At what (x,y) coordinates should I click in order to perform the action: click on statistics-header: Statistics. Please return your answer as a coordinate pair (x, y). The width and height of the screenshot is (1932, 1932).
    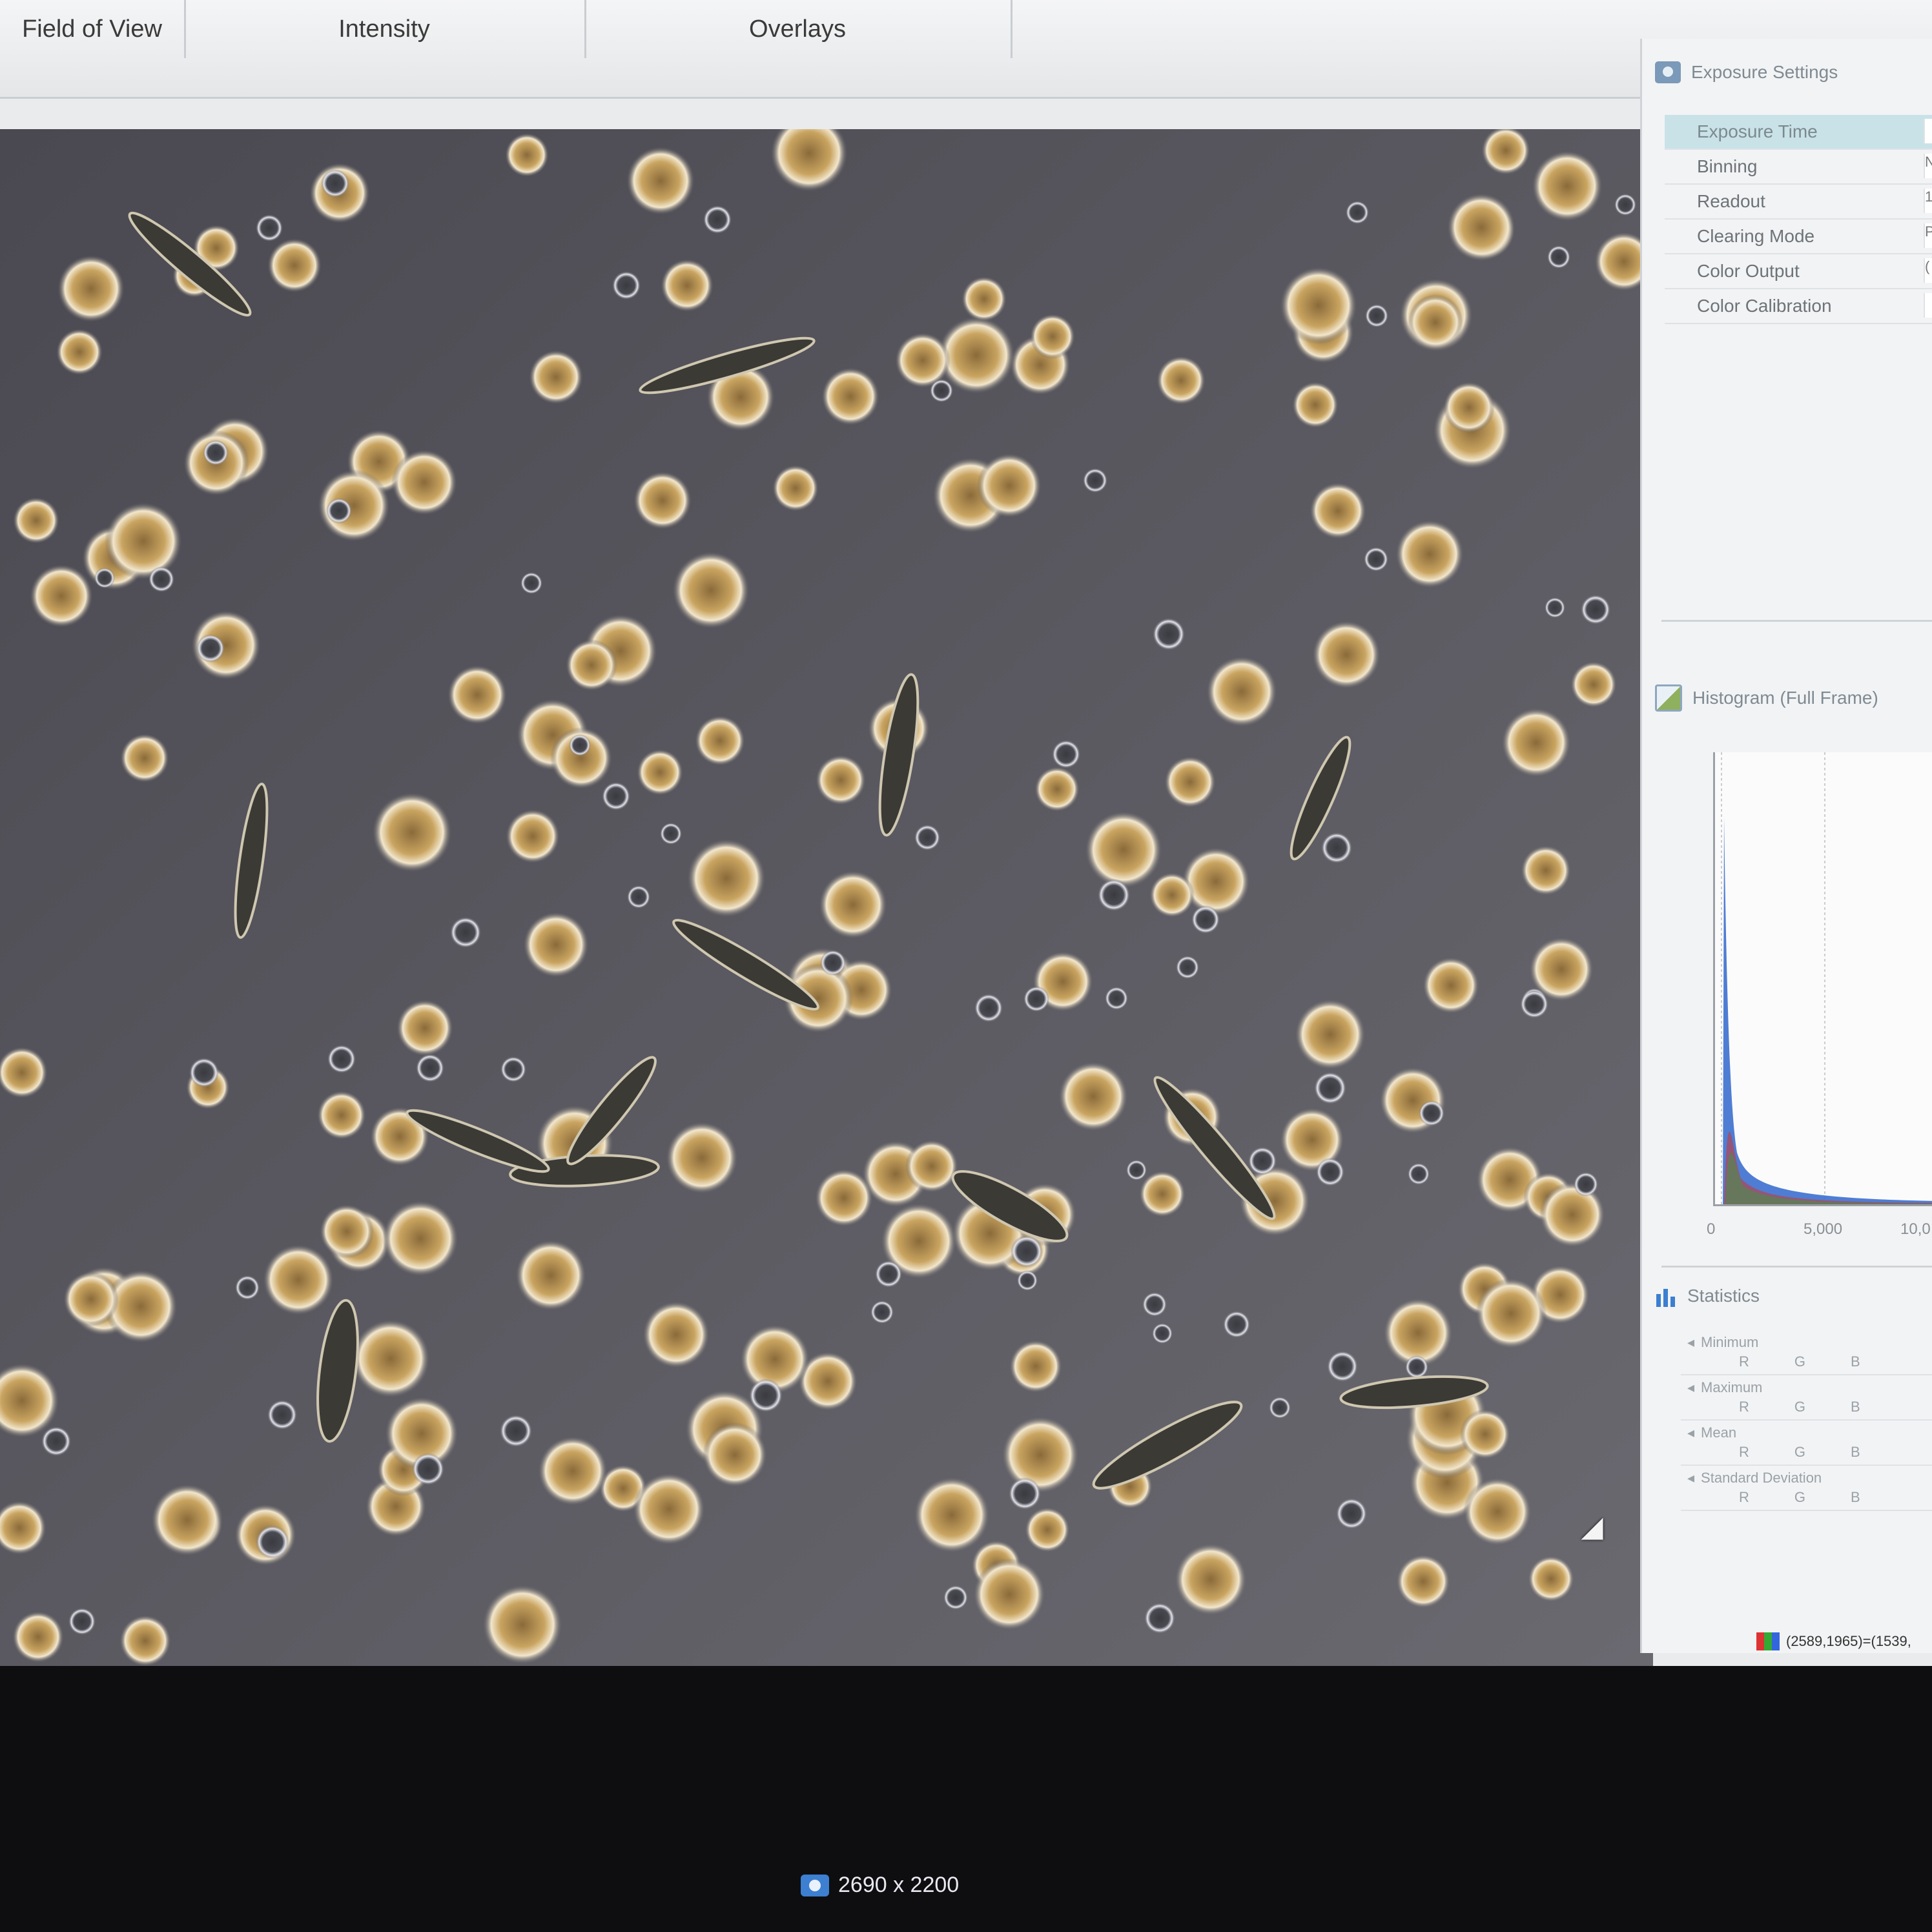
    Looking at the image, I should click on (1707, 1296).